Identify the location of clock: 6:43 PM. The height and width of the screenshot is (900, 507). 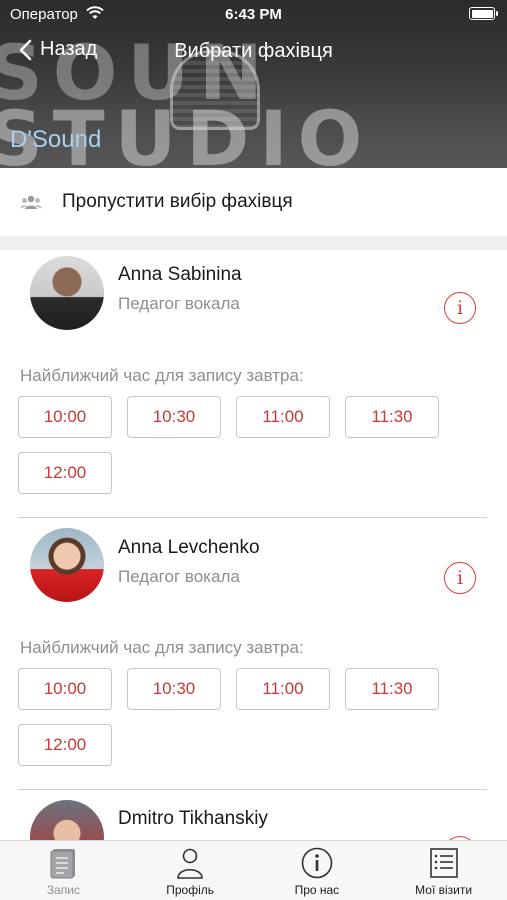
(253, 14).